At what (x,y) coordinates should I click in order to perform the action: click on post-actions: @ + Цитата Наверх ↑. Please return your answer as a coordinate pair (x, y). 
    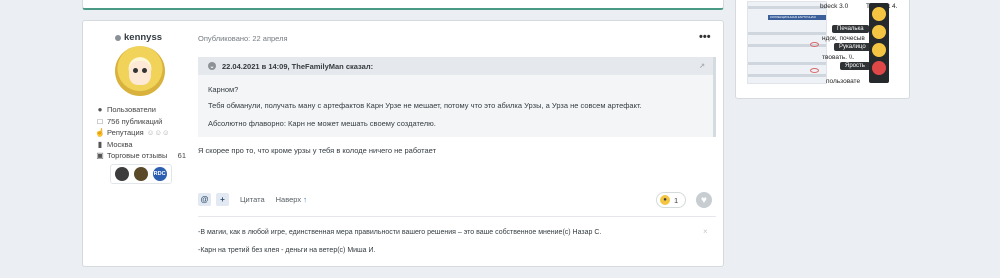
    Looking at the image, I should click on (252, 199).